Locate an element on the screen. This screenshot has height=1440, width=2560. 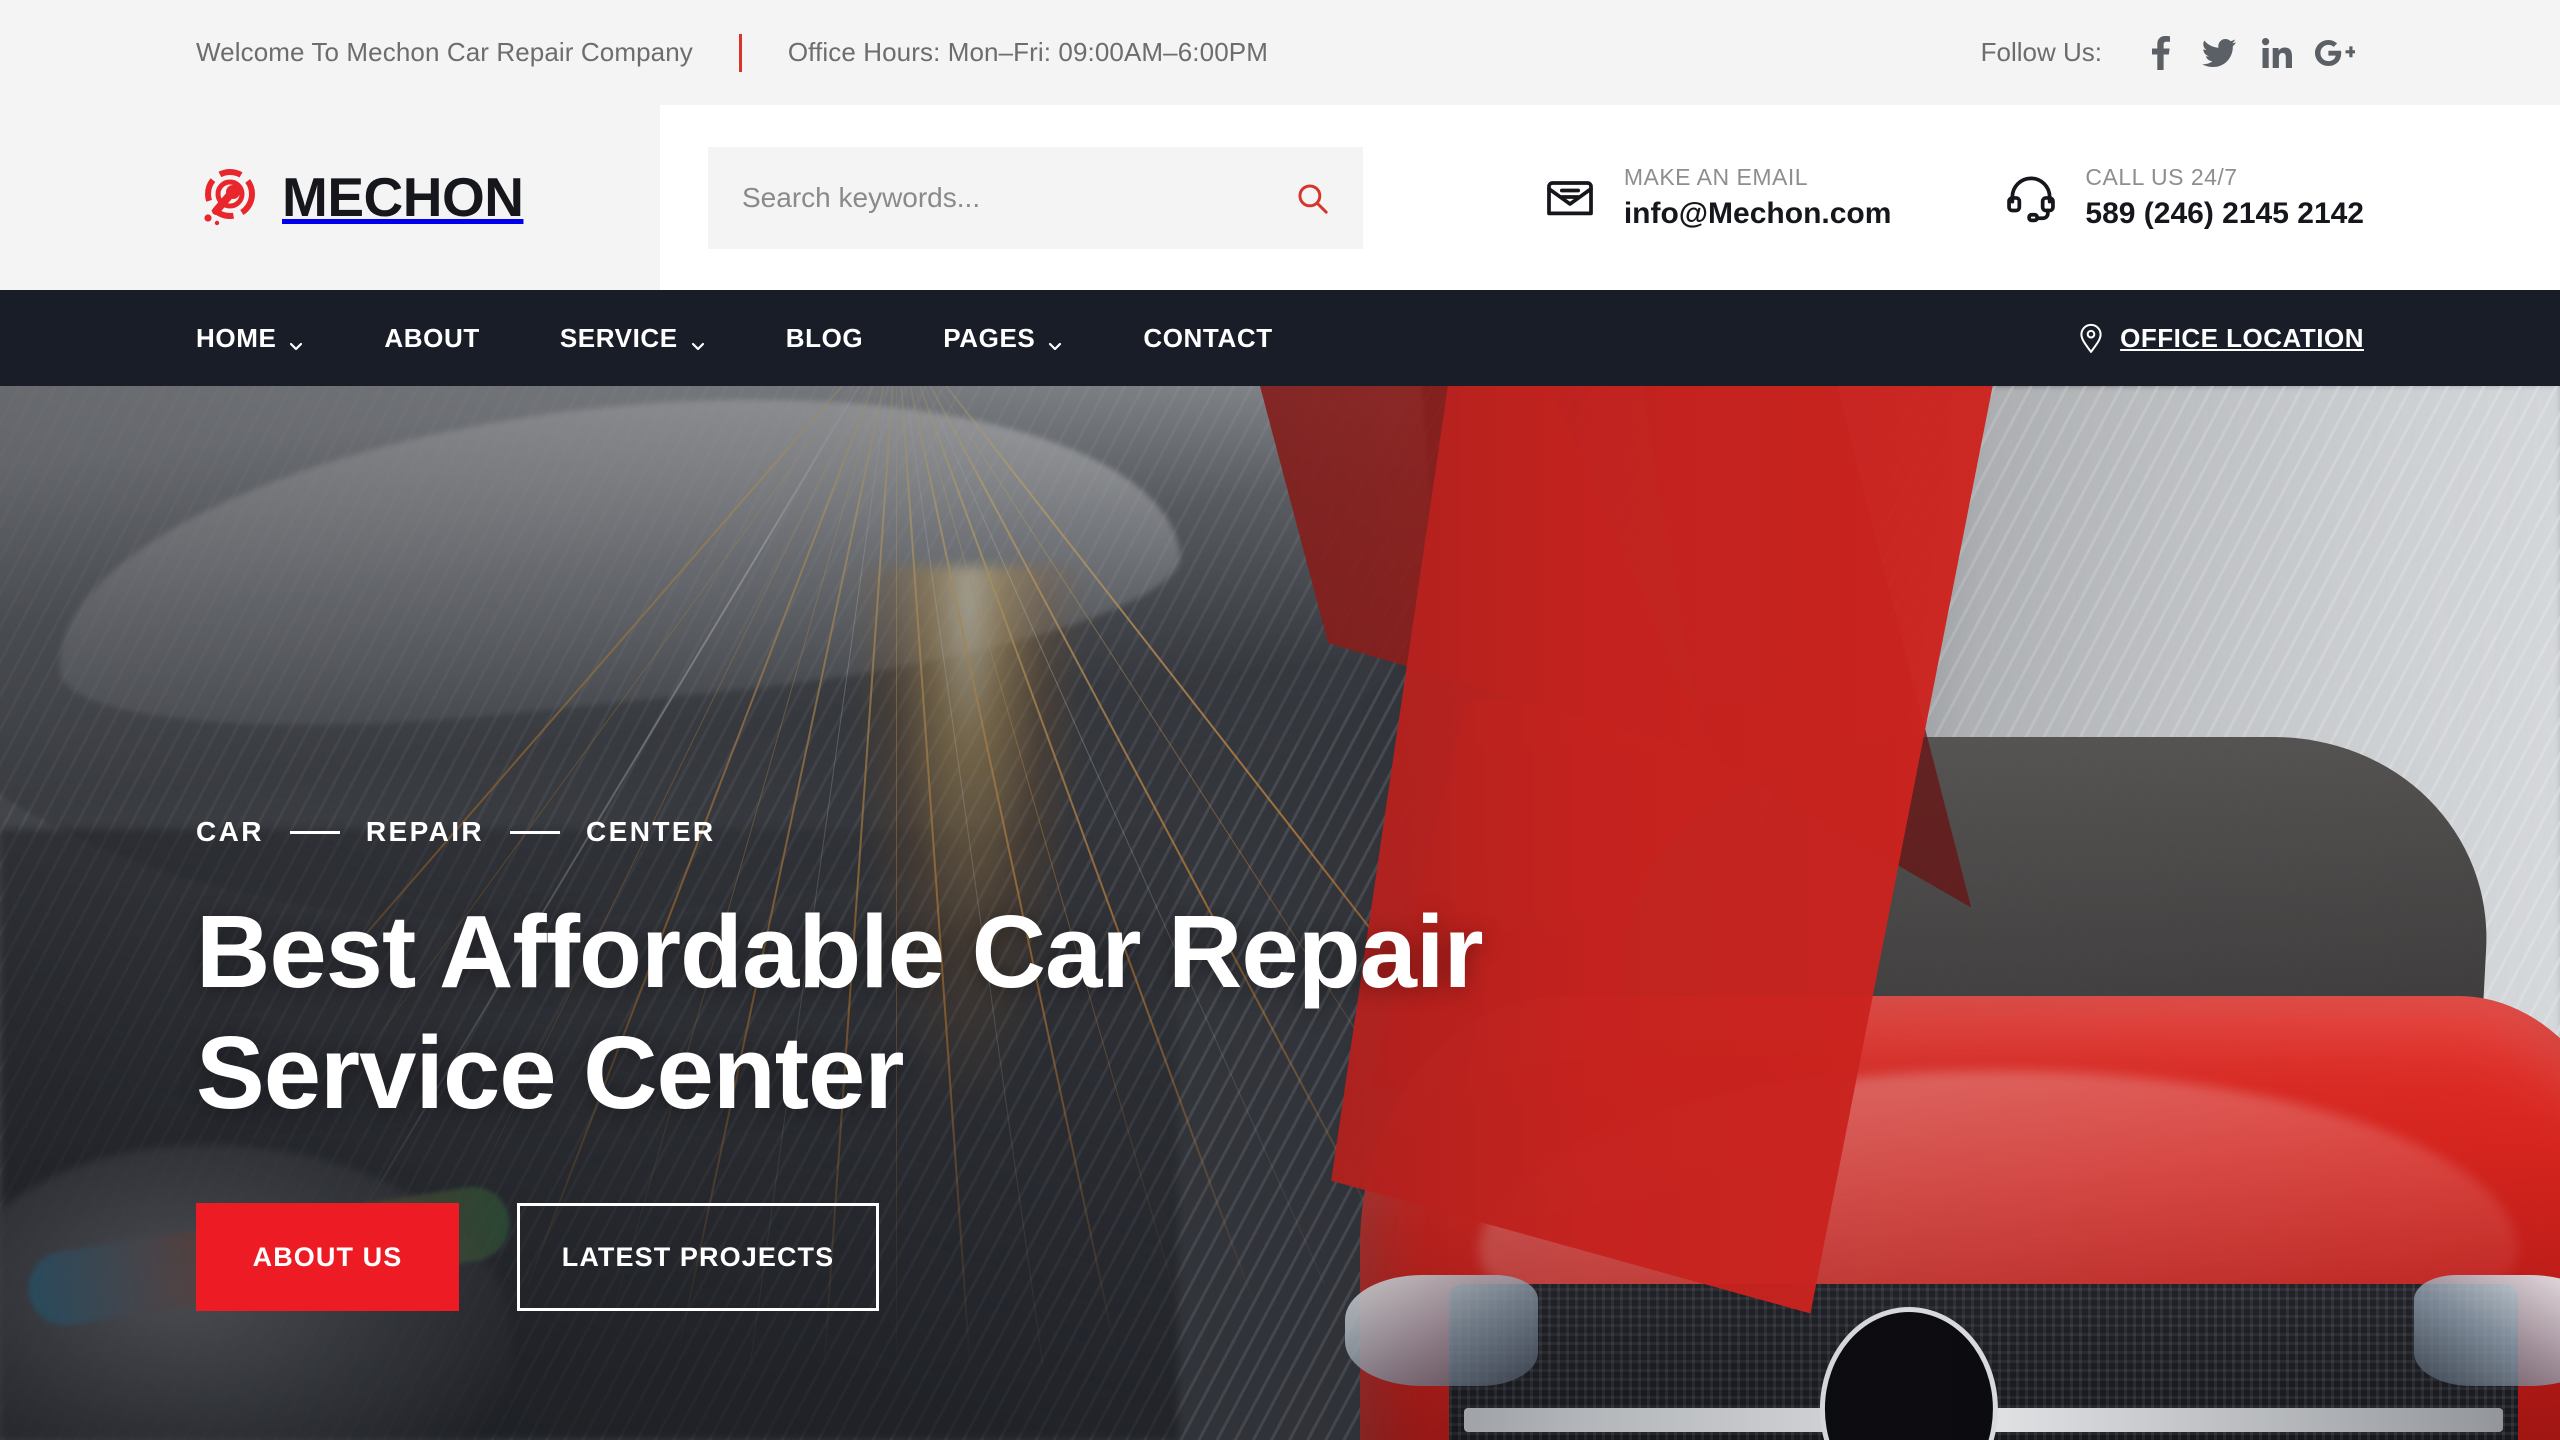
contact-email-text: MAKE AN EMAIL info@Mechon.com is located at coordinates (1758, 197).